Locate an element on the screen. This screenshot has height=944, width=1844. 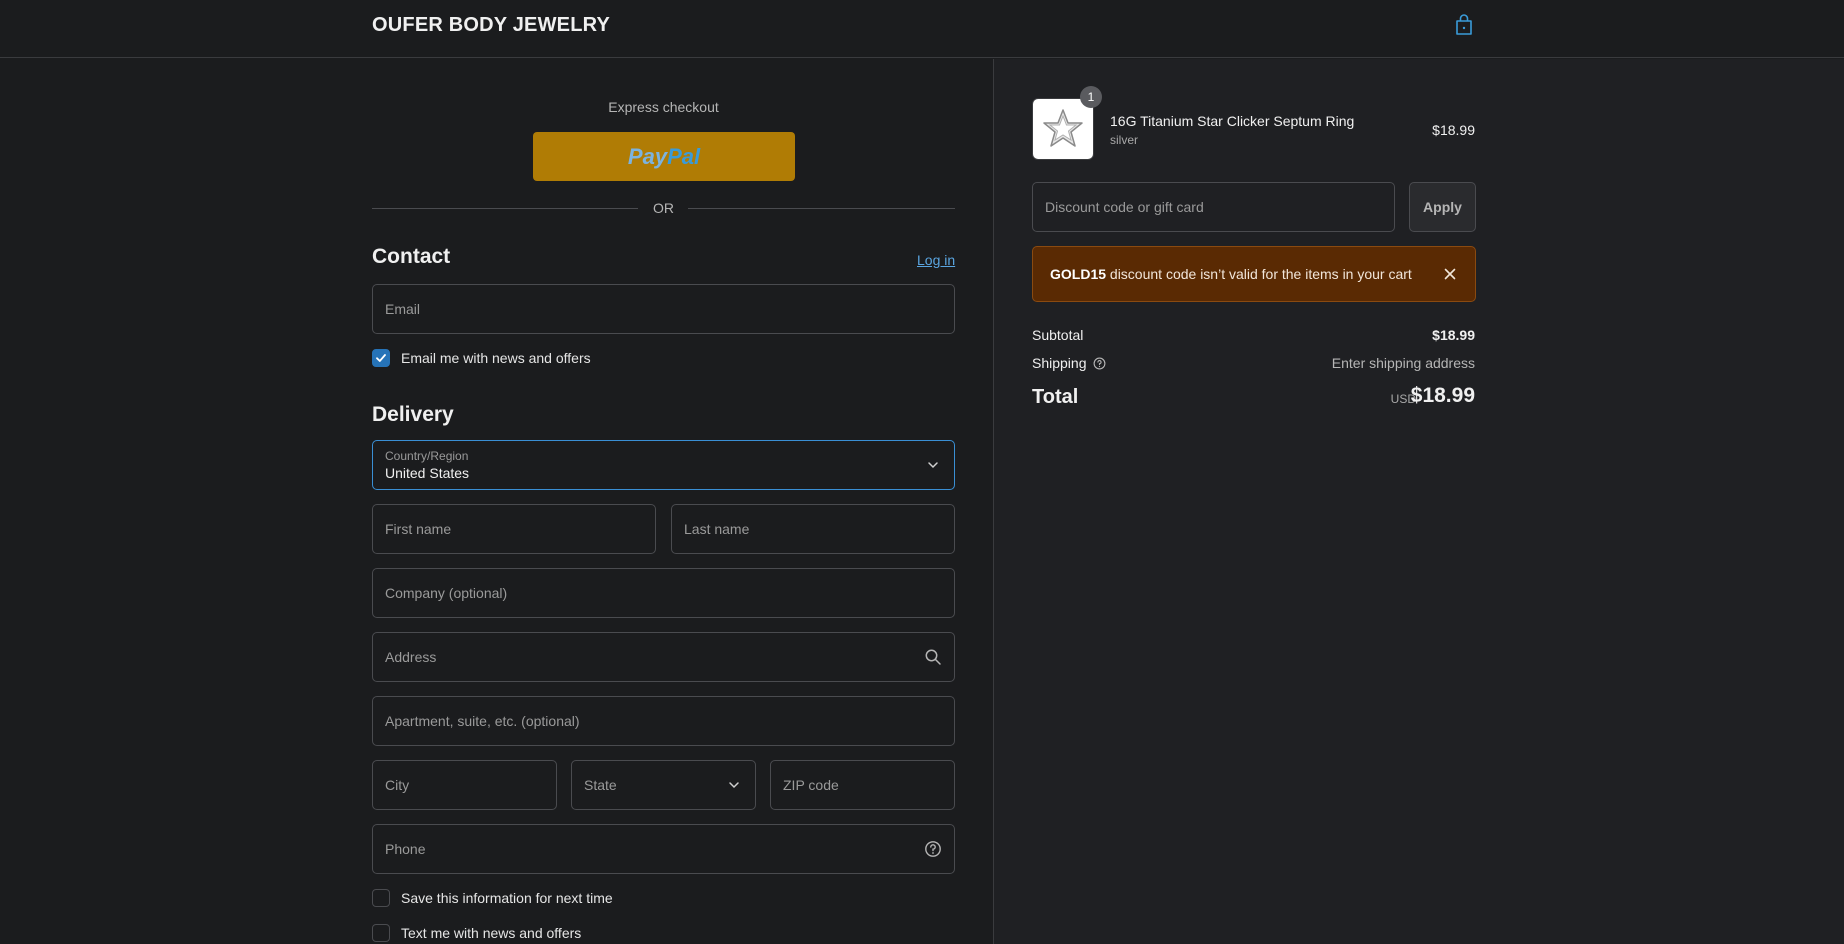
shipping-row: Shipping is located at coordinates (1069, 363).